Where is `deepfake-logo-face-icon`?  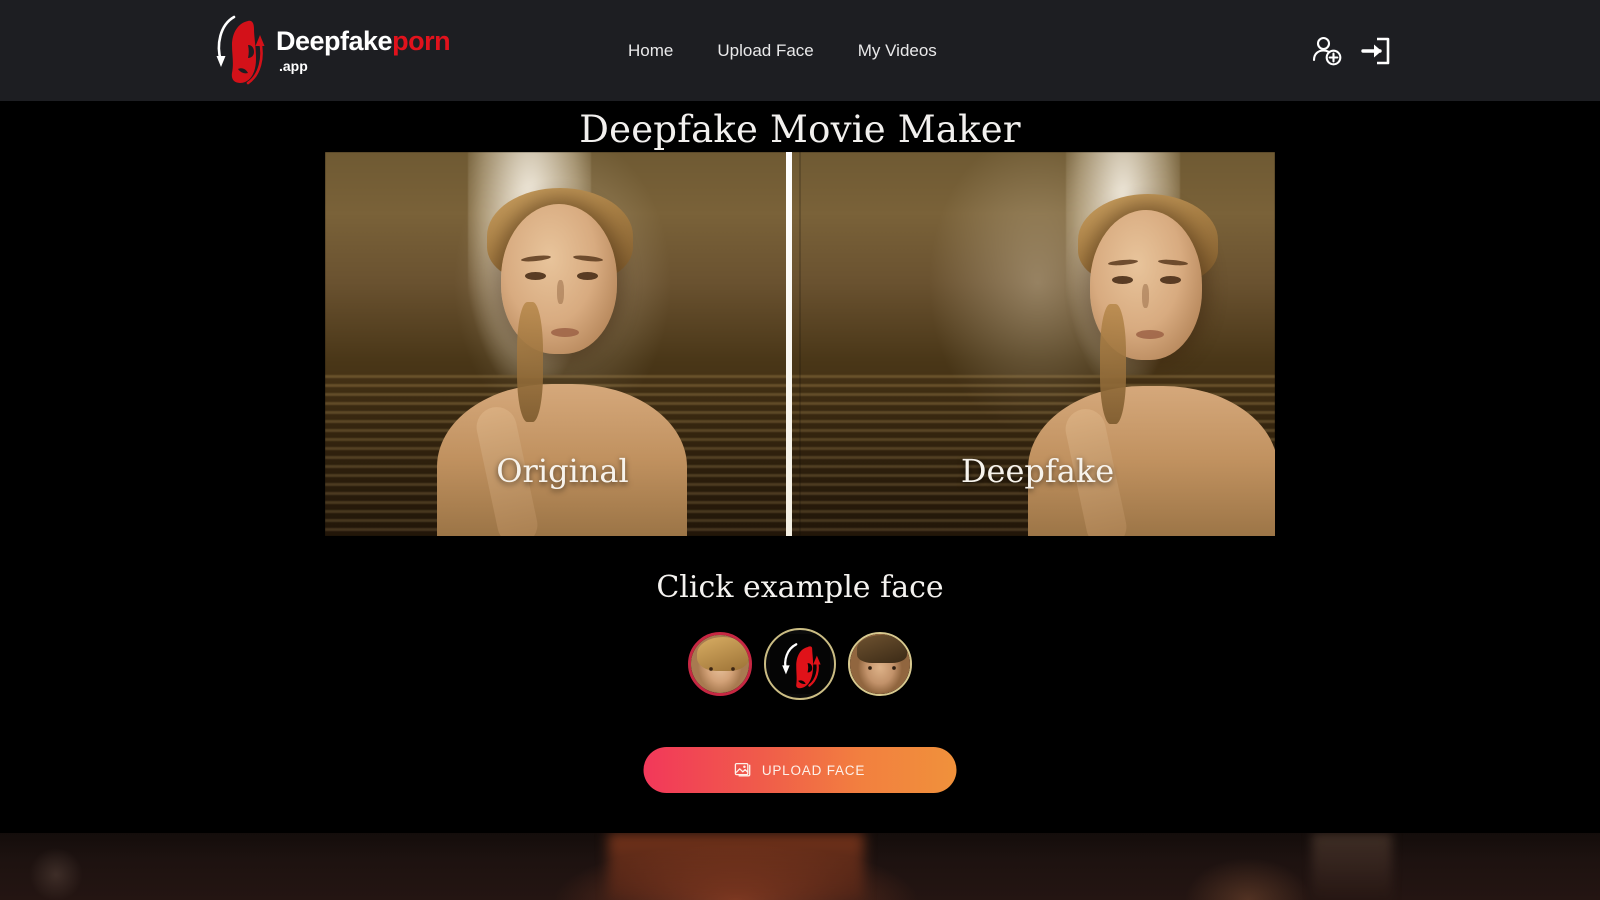
deepfake-logo-face-icon is located at coordinates (800, 664).